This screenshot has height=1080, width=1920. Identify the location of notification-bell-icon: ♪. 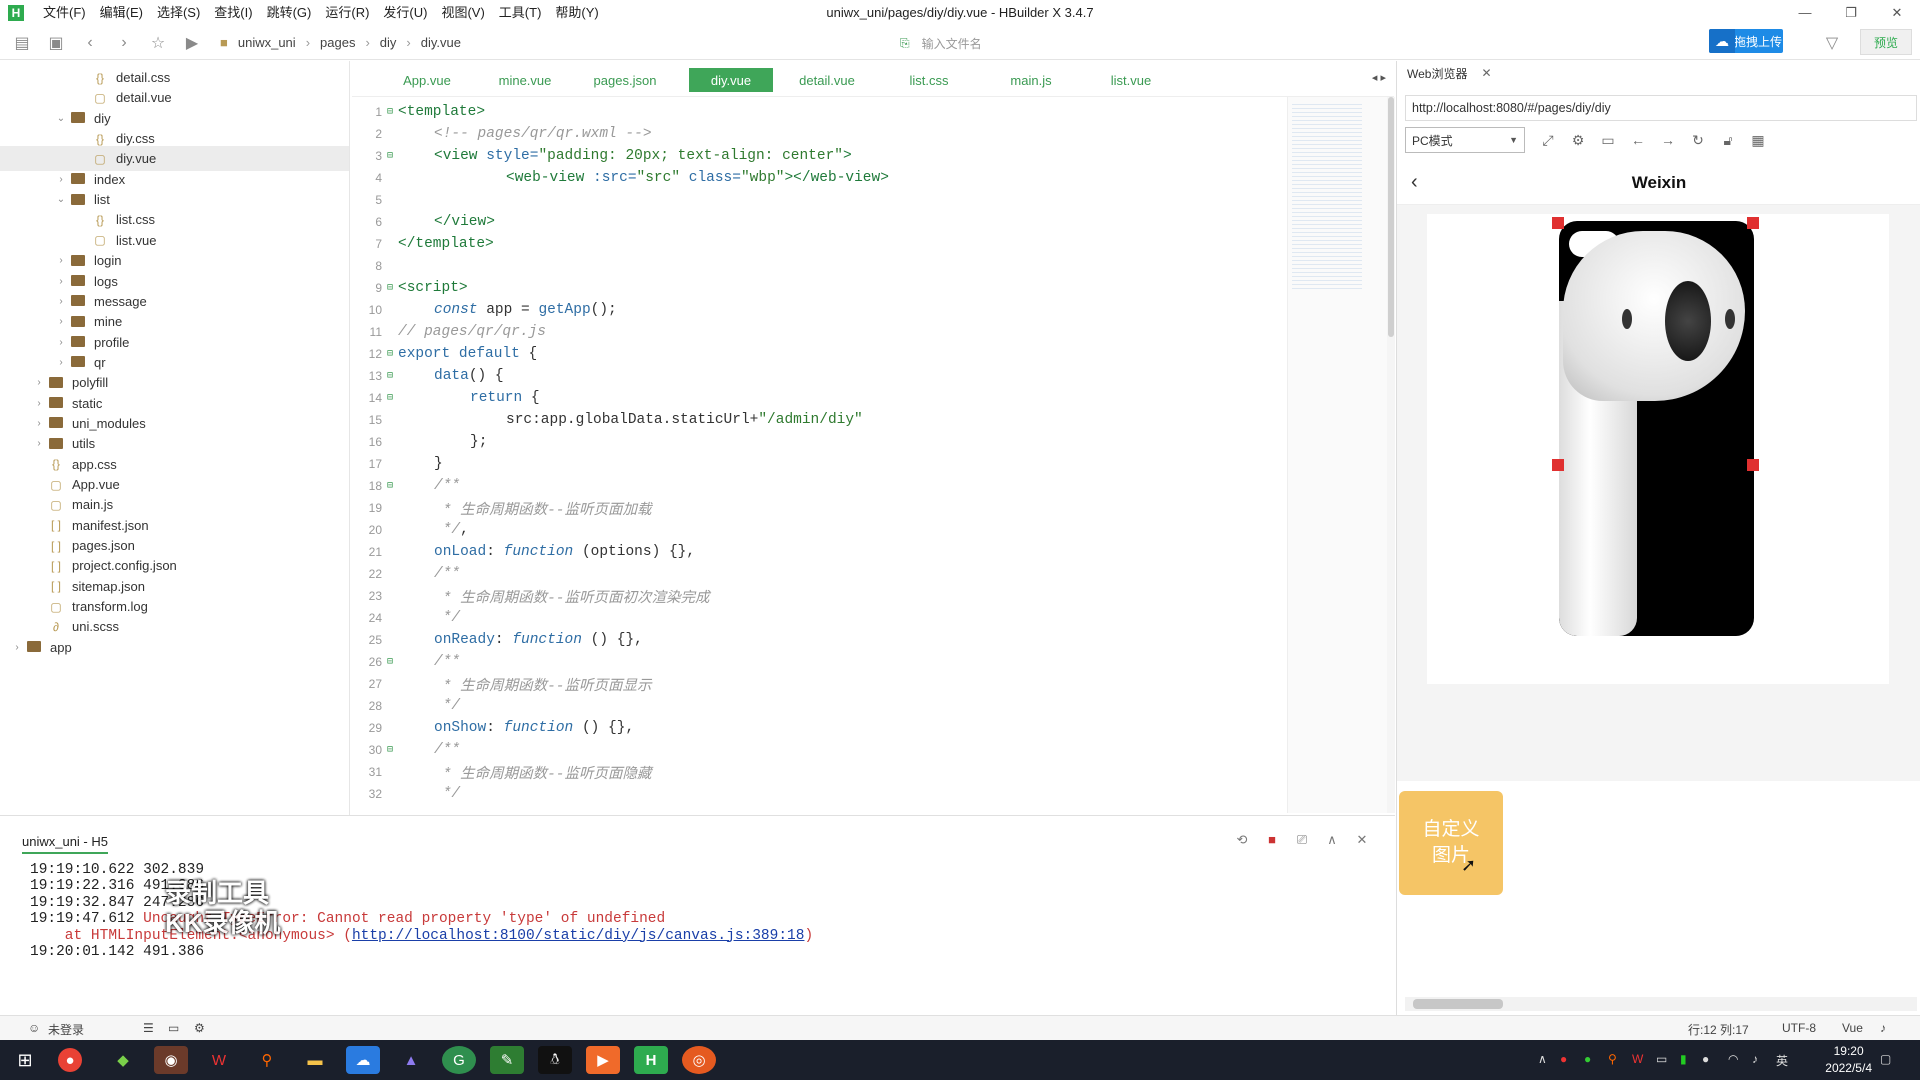
(1883, 1028).